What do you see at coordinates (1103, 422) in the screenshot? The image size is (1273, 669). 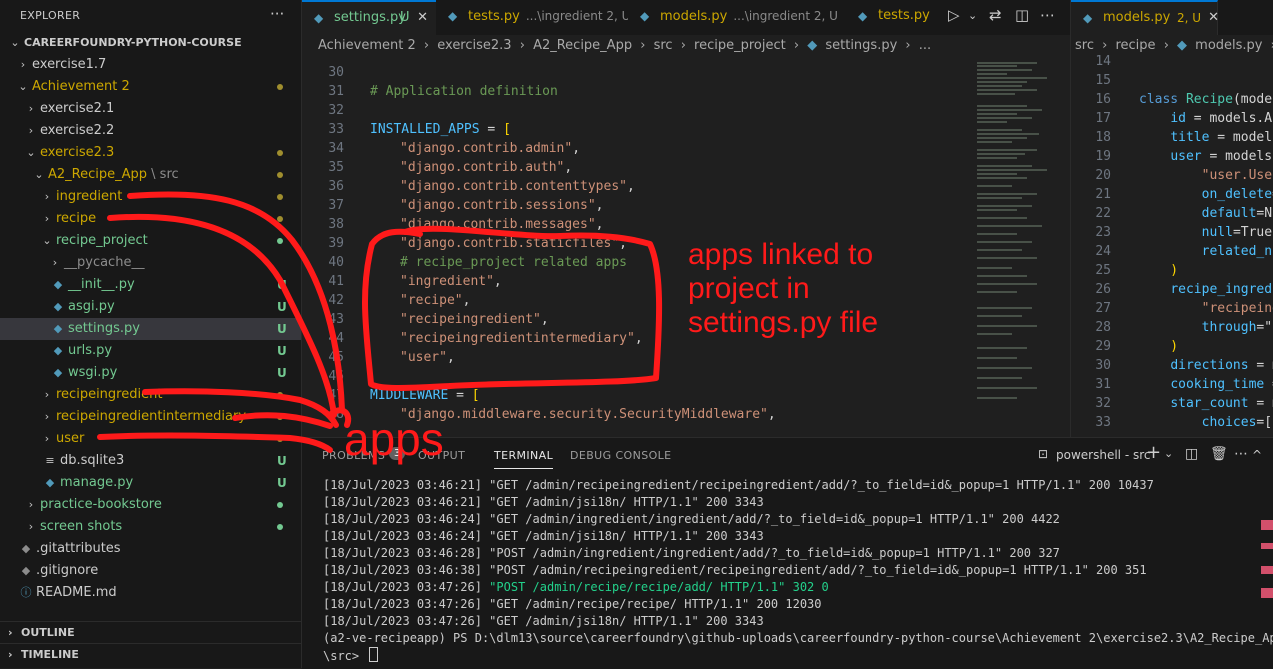 I see `line-number: 33` at bounding box center [1103, 422].